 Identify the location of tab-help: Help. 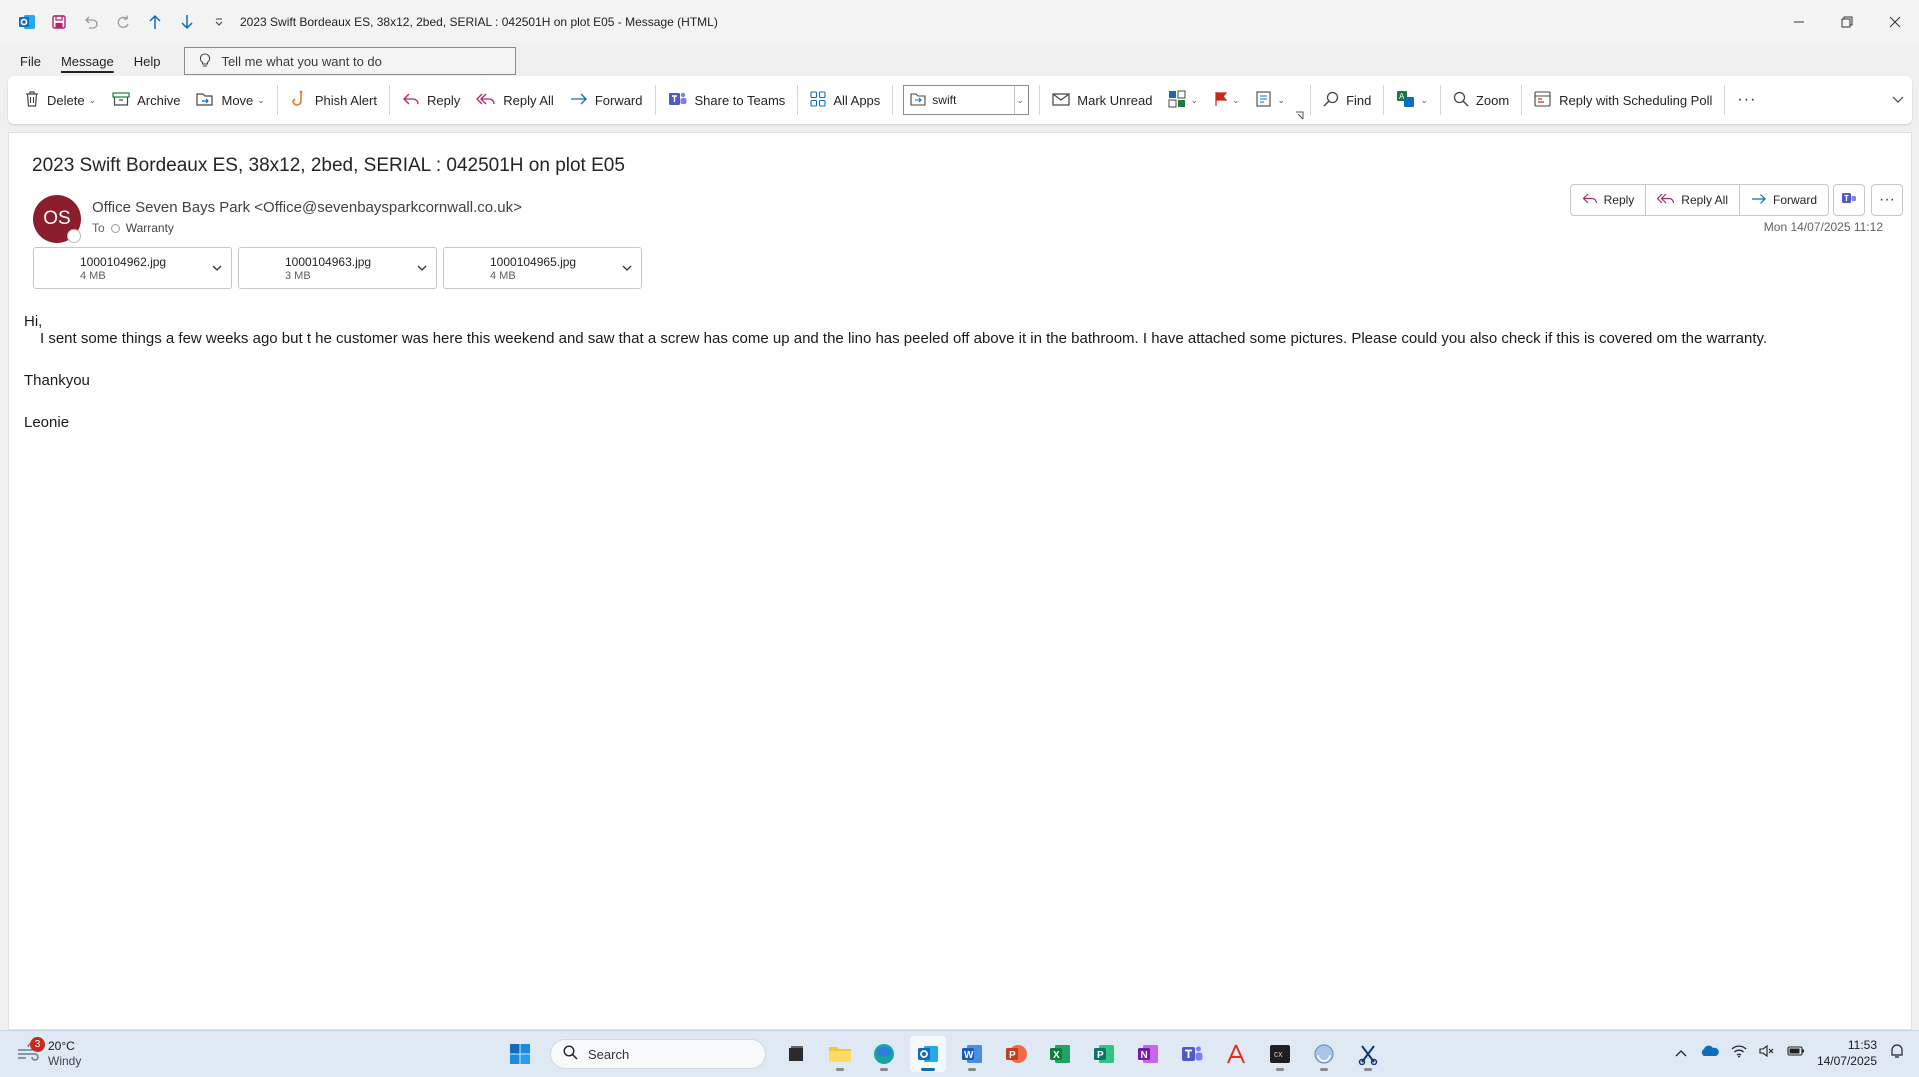
(147, 61).